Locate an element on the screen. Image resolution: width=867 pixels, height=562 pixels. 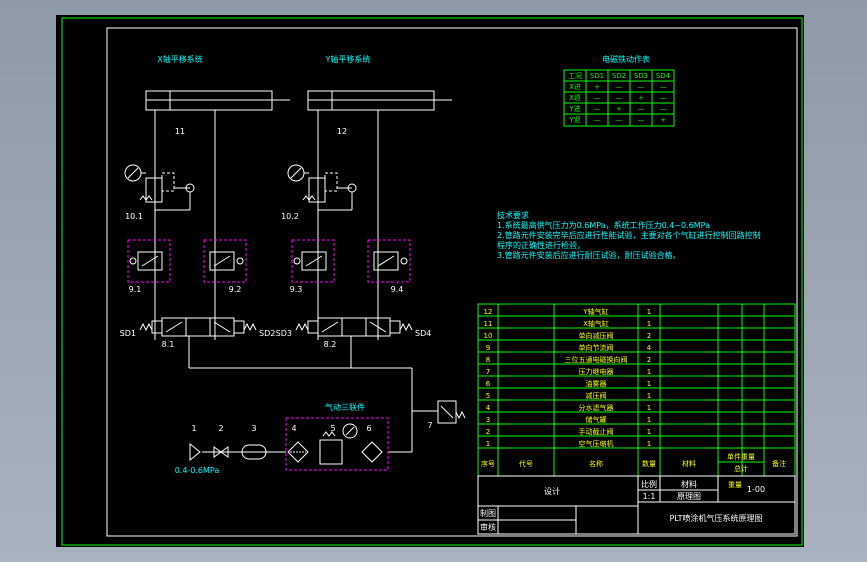
parts-no: 9 is located at coordinates (488, 348).